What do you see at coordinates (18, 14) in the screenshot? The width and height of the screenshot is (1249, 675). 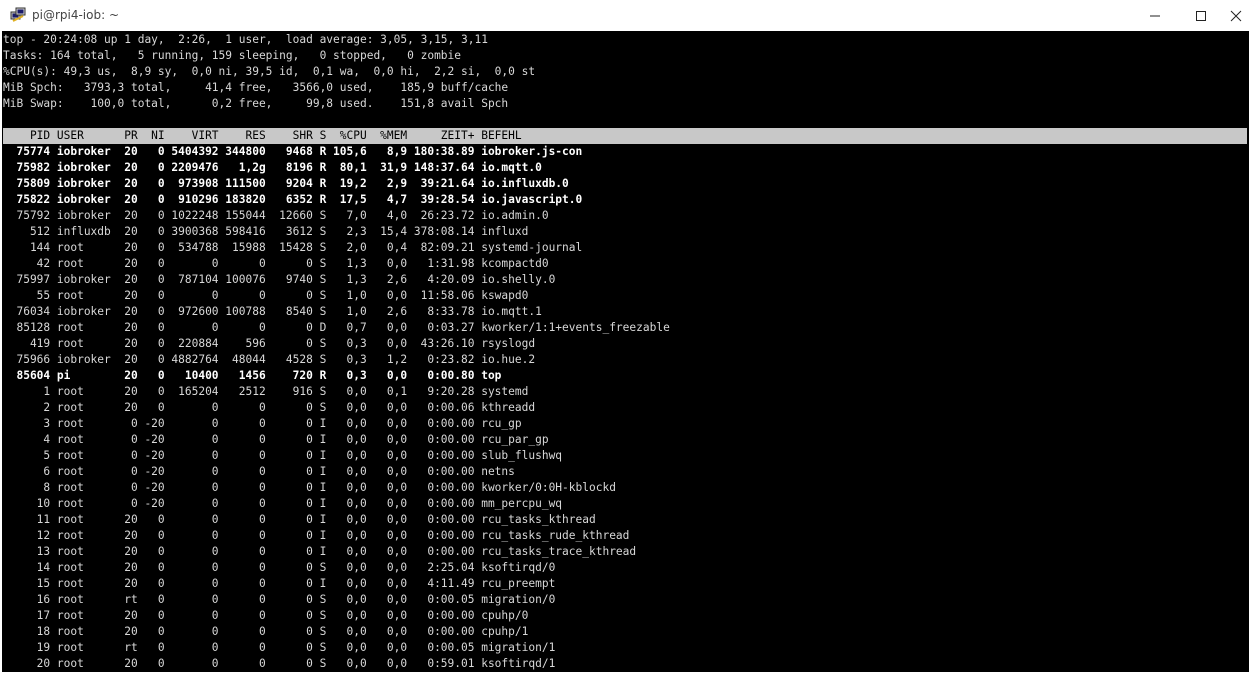 I see `putty-icon` at bounding box center [18, 14].